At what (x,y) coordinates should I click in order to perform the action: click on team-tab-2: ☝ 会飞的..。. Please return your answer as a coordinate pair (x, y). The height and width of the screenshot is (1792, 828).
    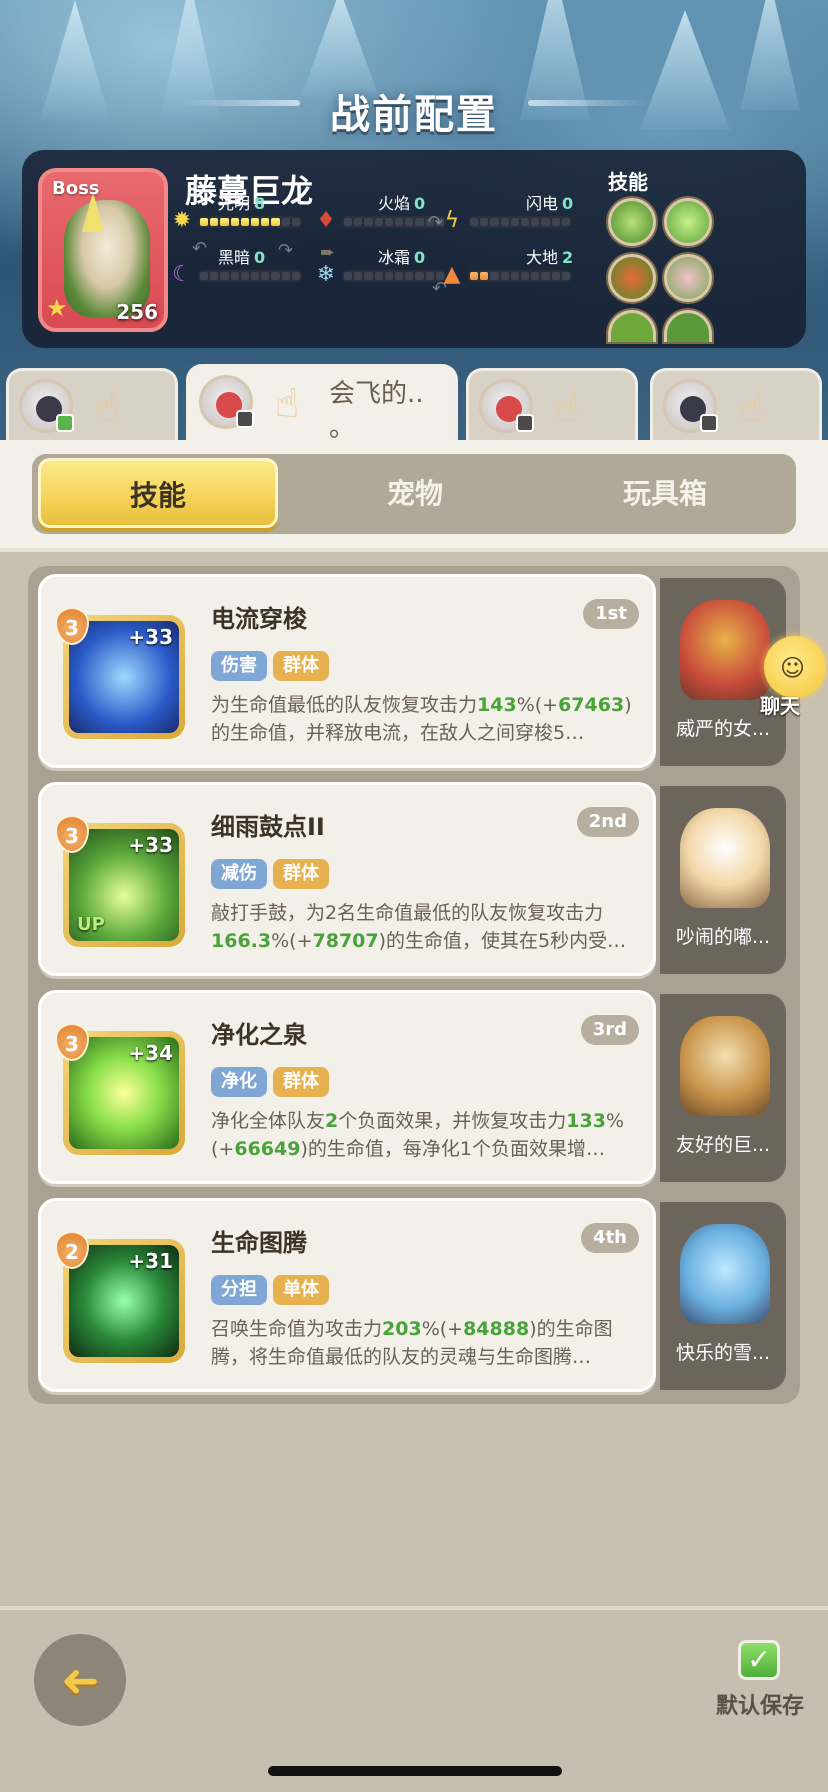
    Looking at the image, I should click on (322, 404).